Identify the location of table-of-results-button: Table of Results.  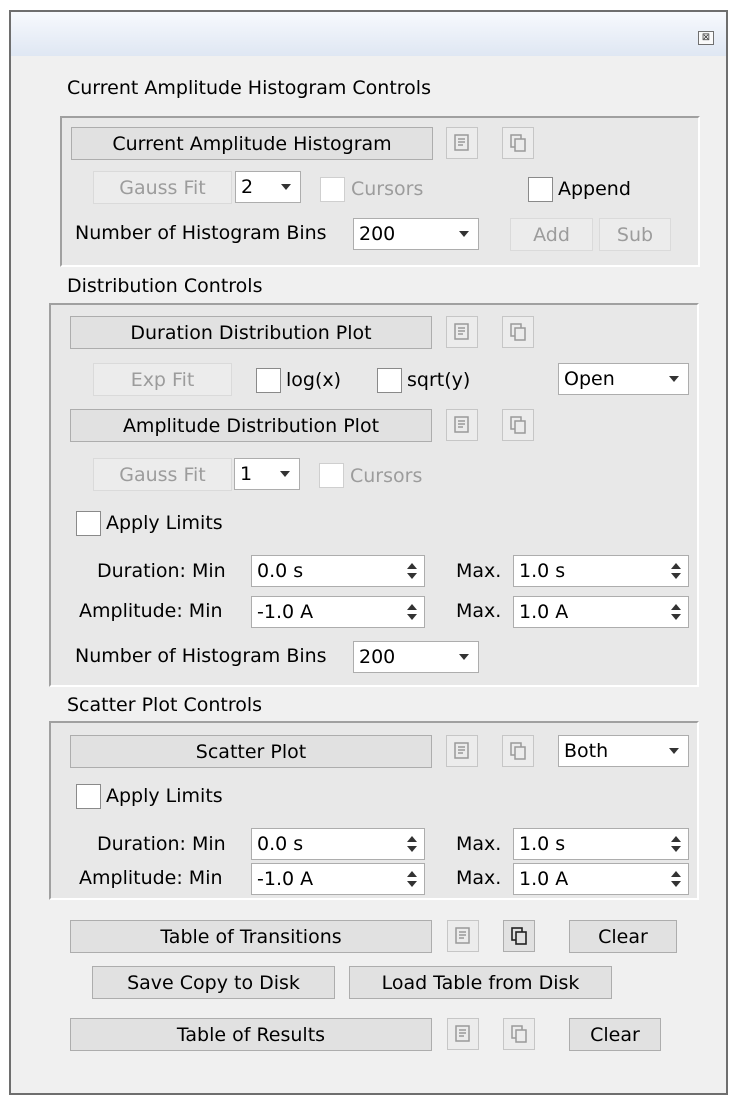
(251, 1034).